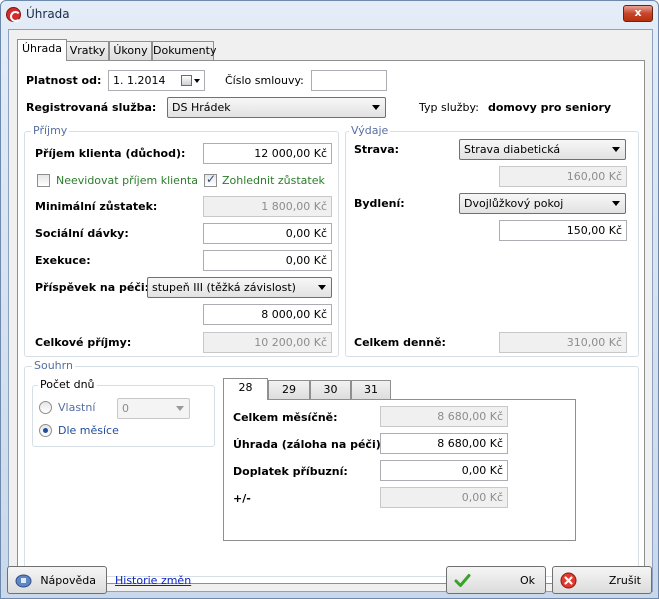 This screenshot has width=659, height=599. Describe the element at coordinates (87, 51) in the screenshot. I see `tab-vratky: Vratky` at that location.